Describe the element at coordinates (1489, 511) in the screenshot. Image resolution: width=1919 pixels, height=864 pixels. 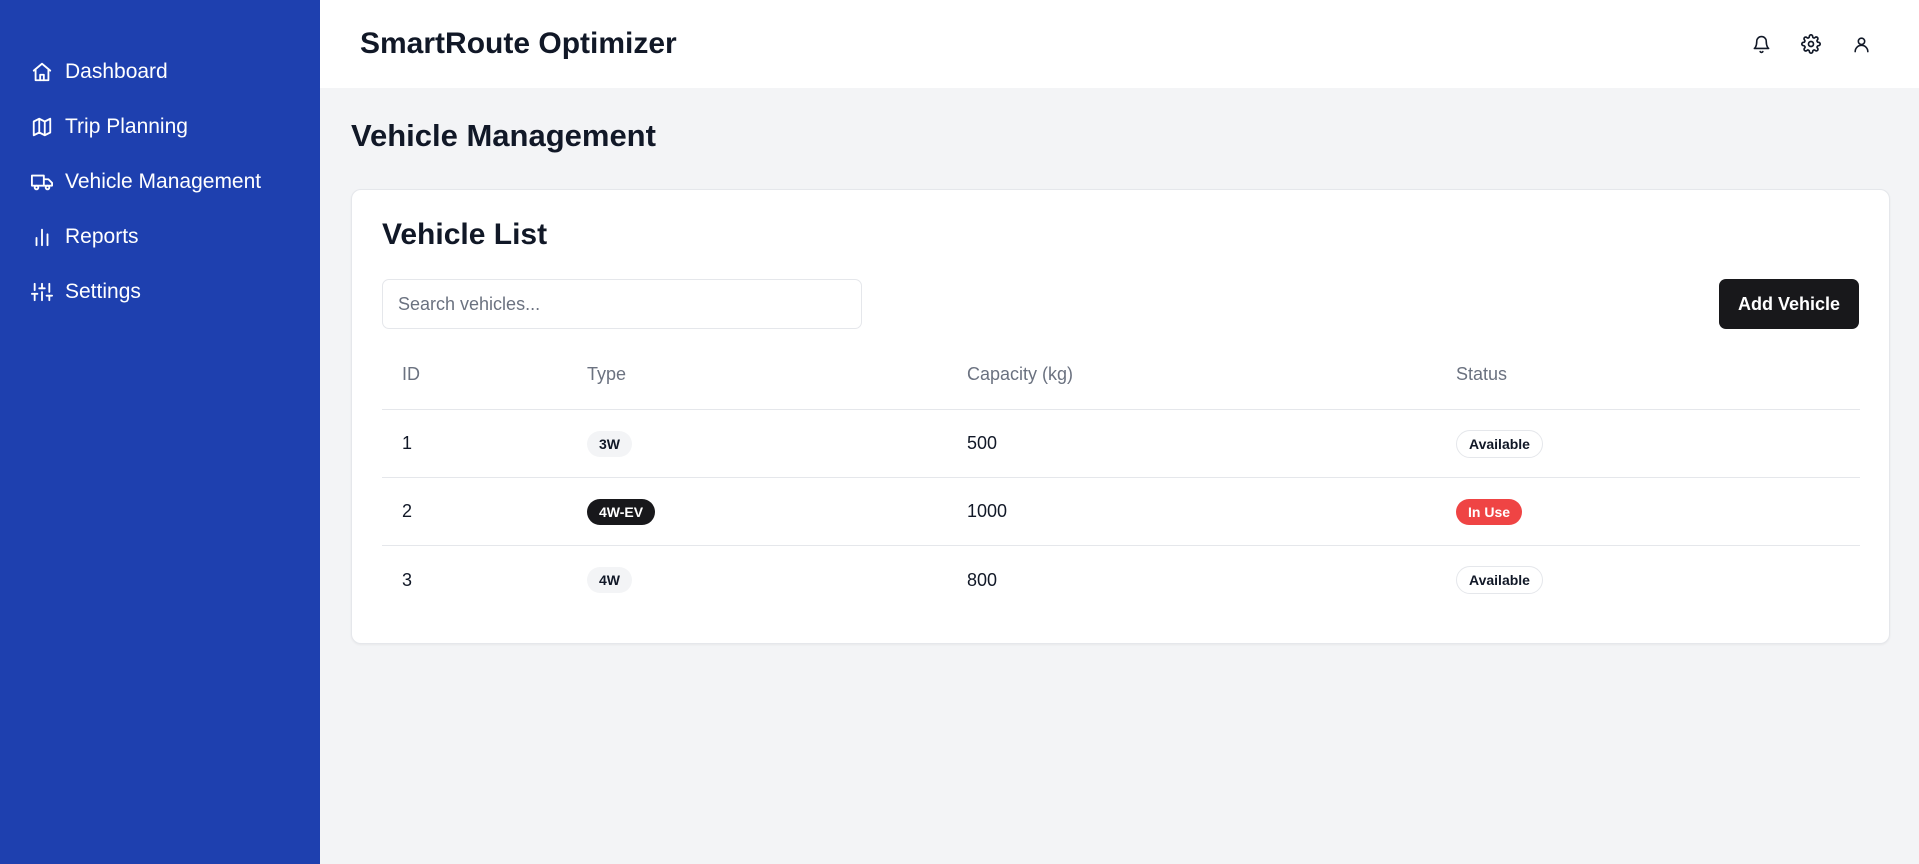
I see `status-badge: In Use` at that location.